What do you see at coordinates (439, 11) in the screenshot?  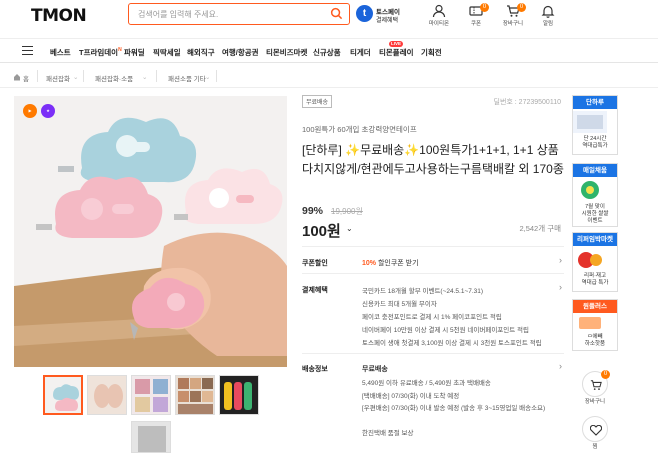 I see `user-icon` at bounding box center [439, 11].